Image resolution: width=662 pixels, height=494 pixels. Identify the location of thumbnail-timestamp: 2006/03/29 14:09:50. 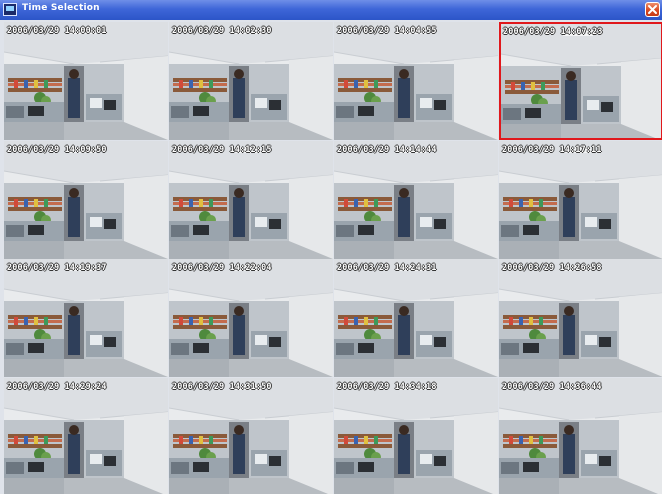
(57, 148).